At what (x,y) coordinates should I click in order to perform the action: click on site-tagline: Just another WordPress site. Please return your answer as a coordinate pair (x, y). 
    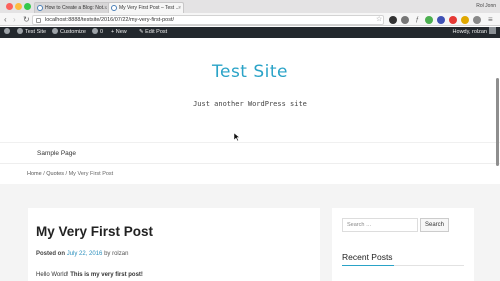
    Looking at the image, I should click on (250, 104).